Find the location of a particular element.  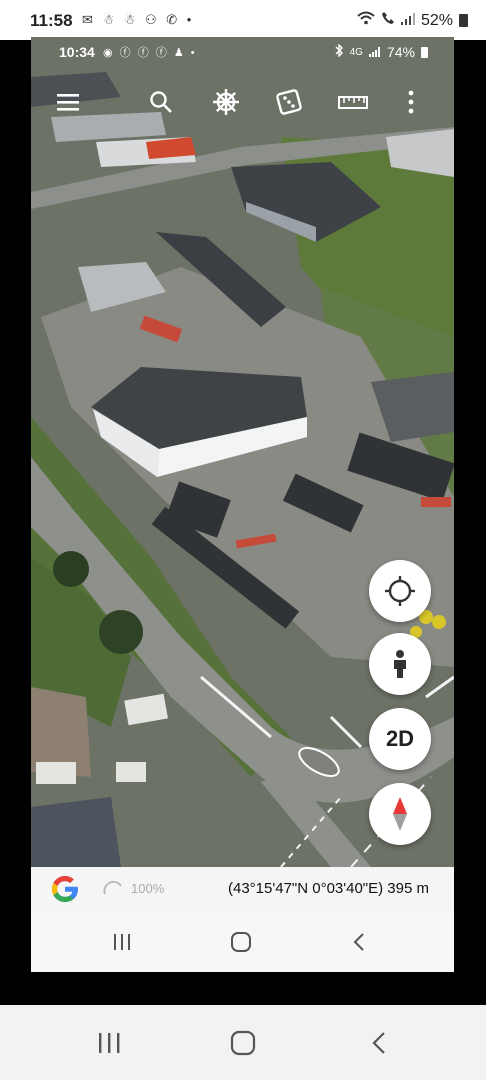

outer-recents-button is located at coordinates (109, 1043).